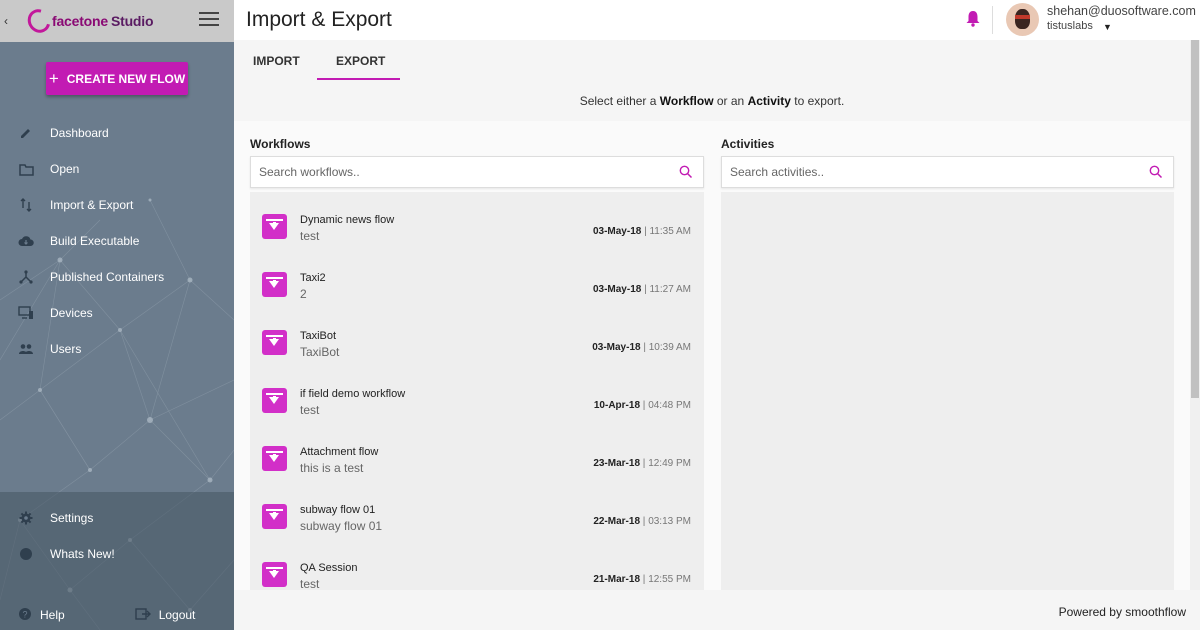 This screenshot has width=1200, height=630. What do you see at coordinates (117, 518) in the screenshot?
I see `sidebar-item-settings: Settings` at bounding box center [117, 518].